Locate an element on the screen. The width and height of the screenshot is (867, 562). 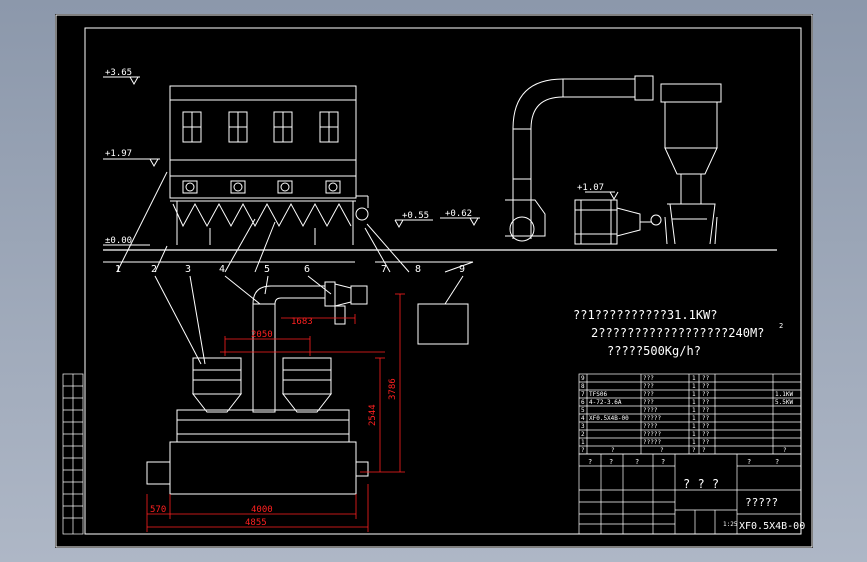
callout-numbers: 1 2 3 4 5 6 7 8 9 is located at coordinates (290, 269).